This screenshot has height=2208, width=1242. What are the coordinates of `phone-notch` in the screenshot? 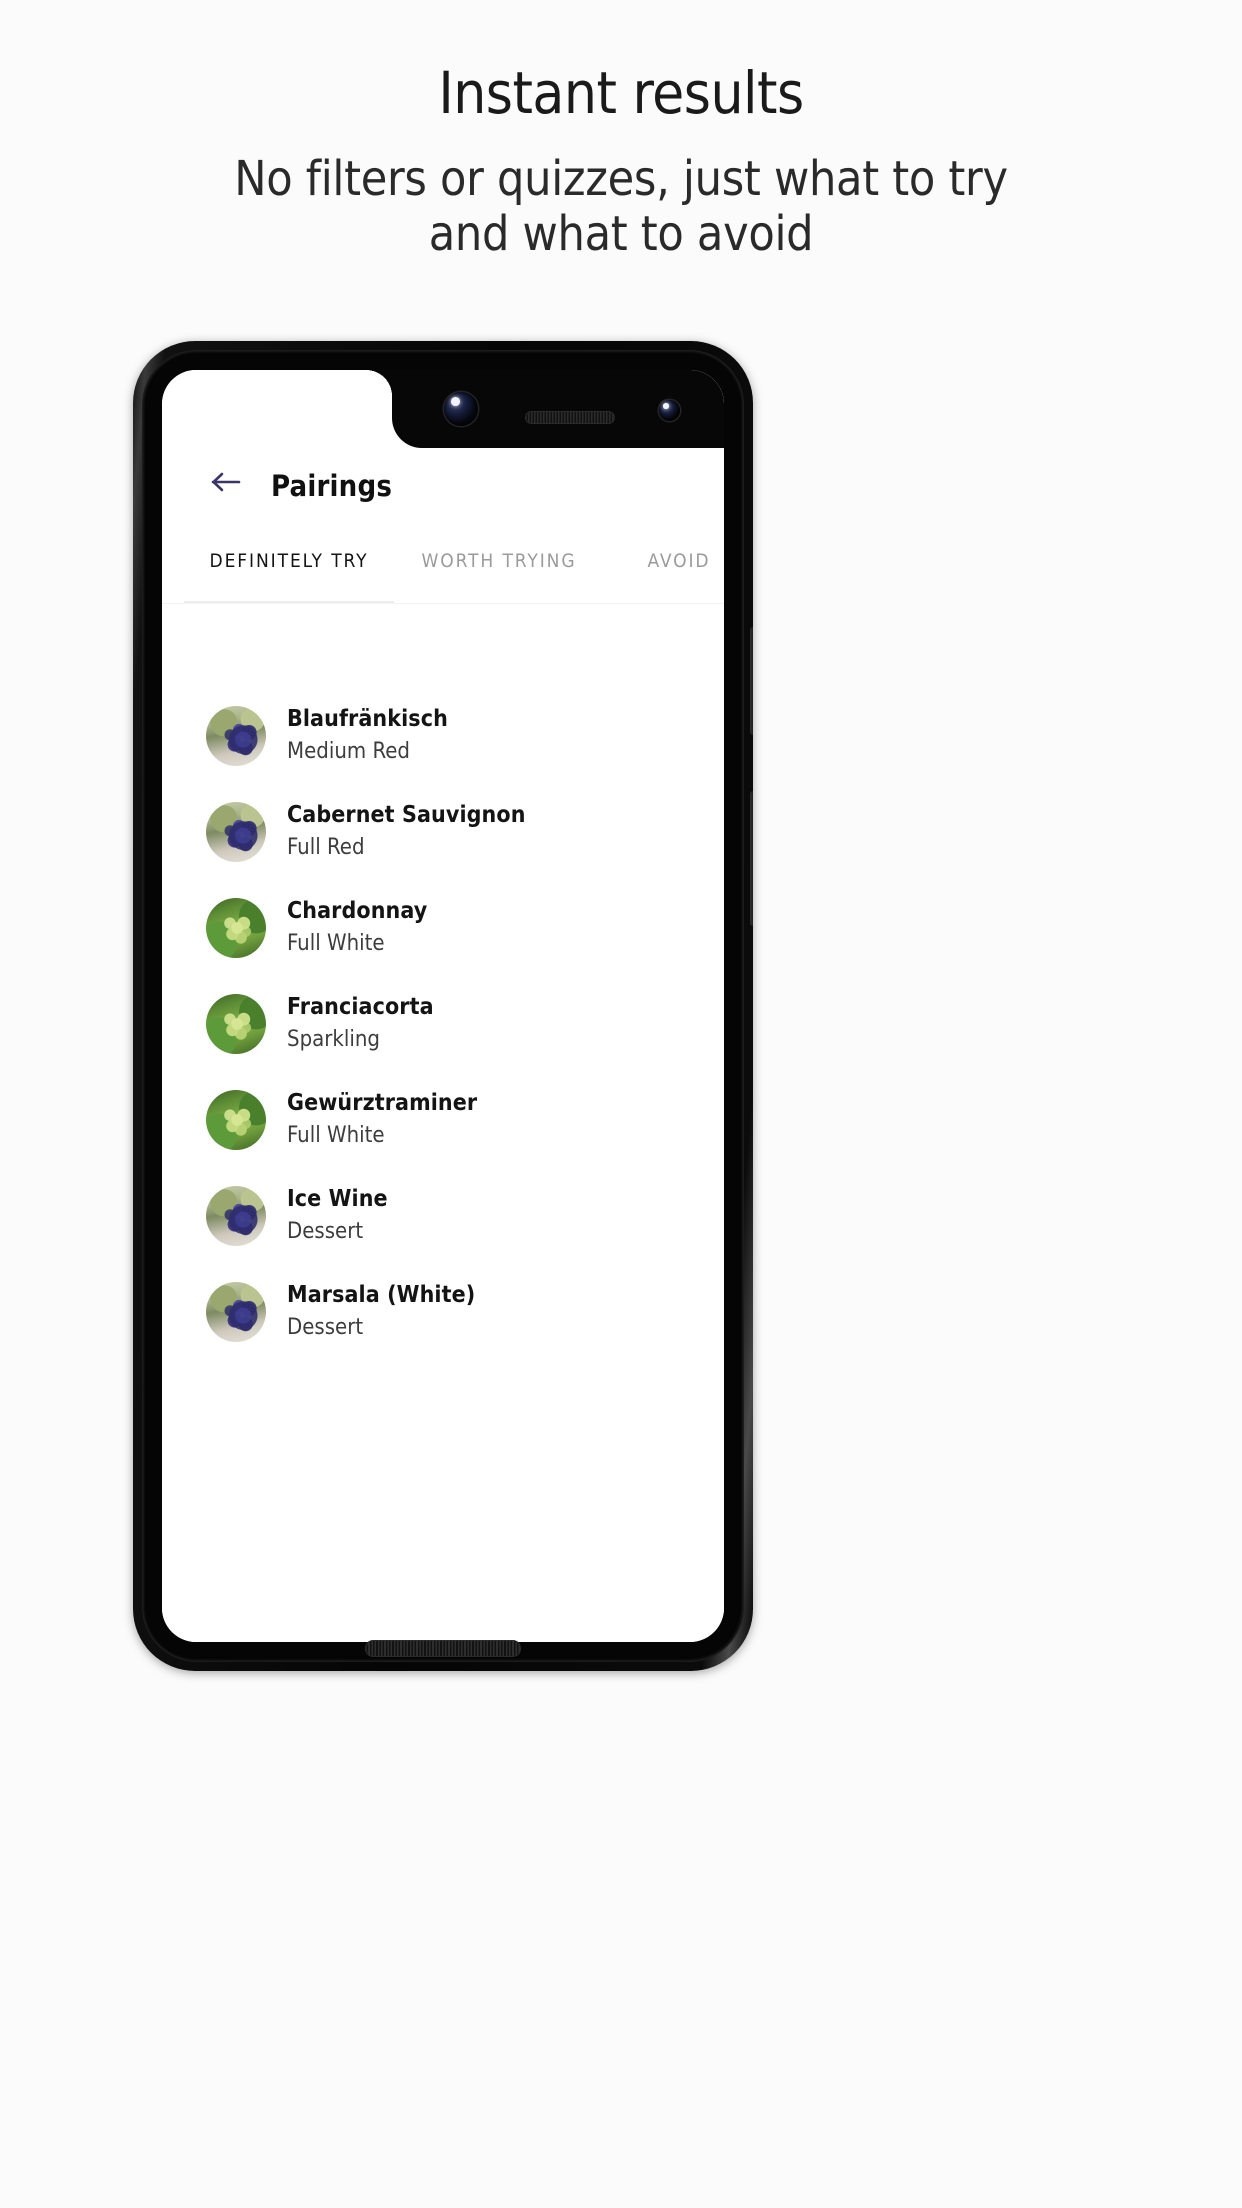 It's located at (558, 409).